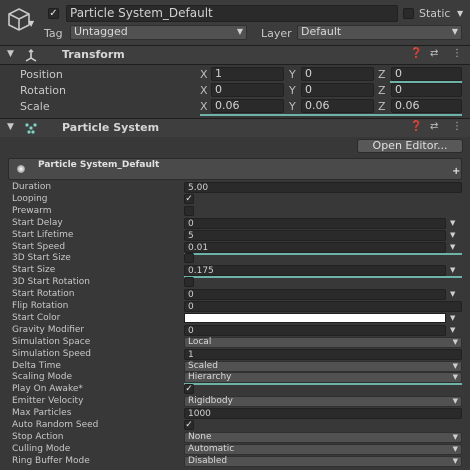  What do you see at coordinates (111, 127) in the screenshot?
I see `particle-system-title: Particle System` at bounding box center [111, 127].